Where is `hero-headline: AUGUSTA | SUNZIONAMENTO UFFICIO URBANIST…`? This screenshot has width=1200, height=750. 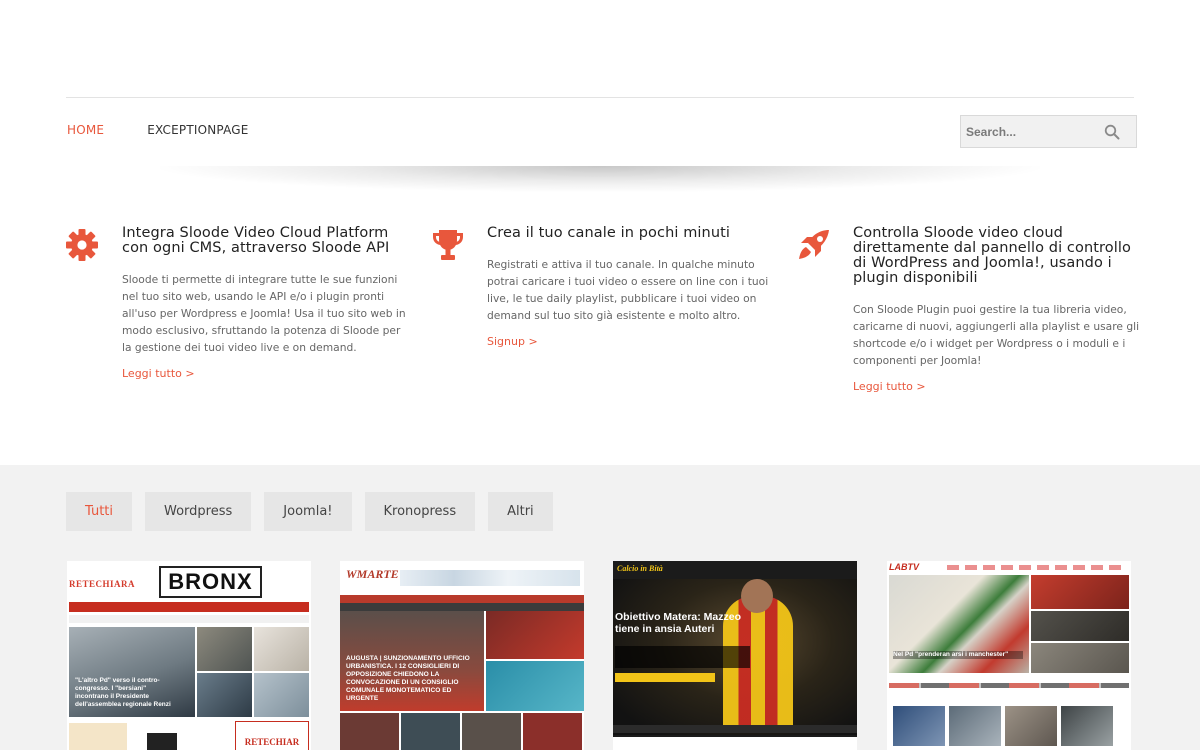 hero-headline: AUGUSTA | SUNZIONAMENTO UFFICIO URBANIST… is located at coordinates (408, 678).